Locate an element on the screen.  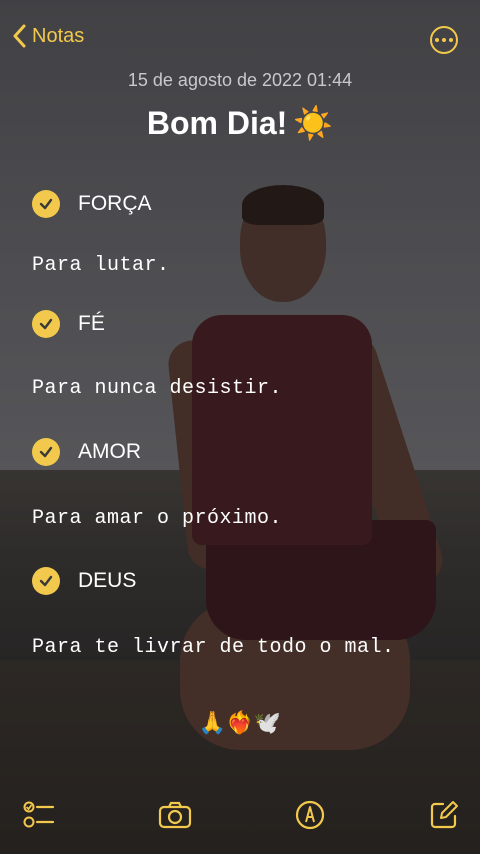
checklist-label: FORÇA is located at coordinates (115, 203).